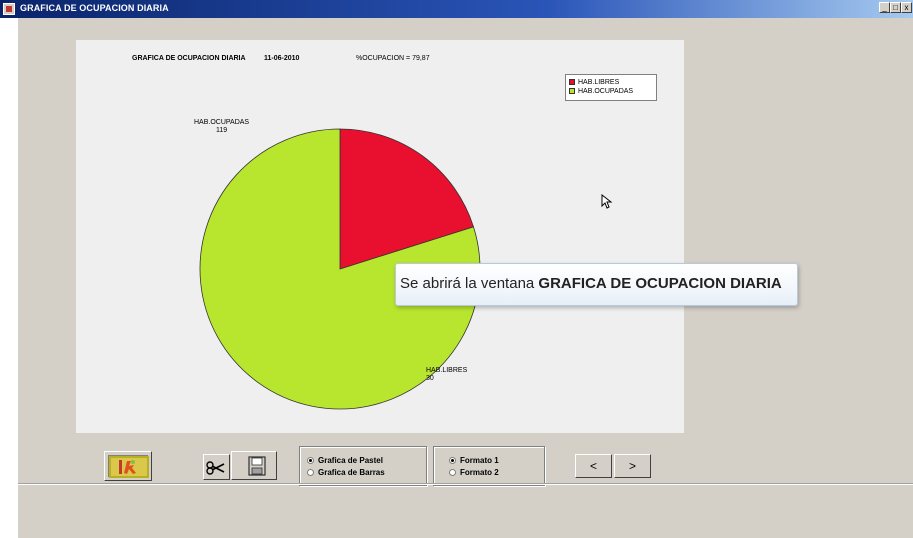 The height and width of the screenshot is (538, 913). What do you see at coordinates (456, 9) in the screenshot?
I see `title-bar: GRAFICA DE OCUPACION DIARIA _ □ x` at bounding box center [456, 9].